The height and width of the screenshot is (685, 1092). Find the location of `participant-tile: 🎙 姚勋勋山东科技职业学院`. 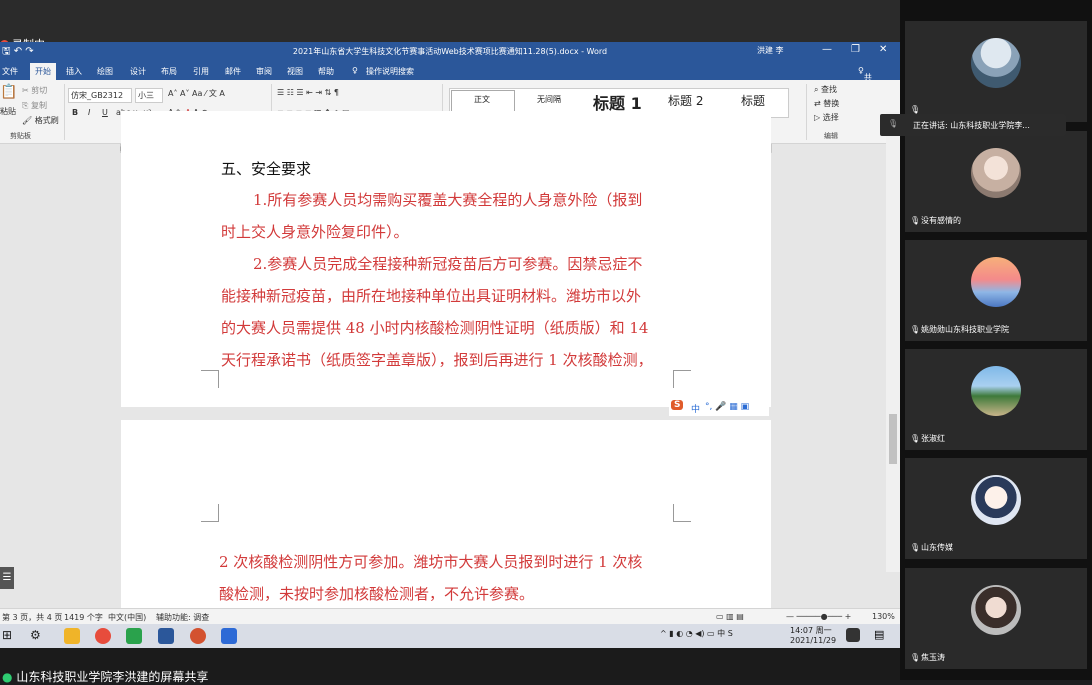

participant-tile: 🎙 姚勋勋山东科技职业学院 is located at coordinates (996, 290).